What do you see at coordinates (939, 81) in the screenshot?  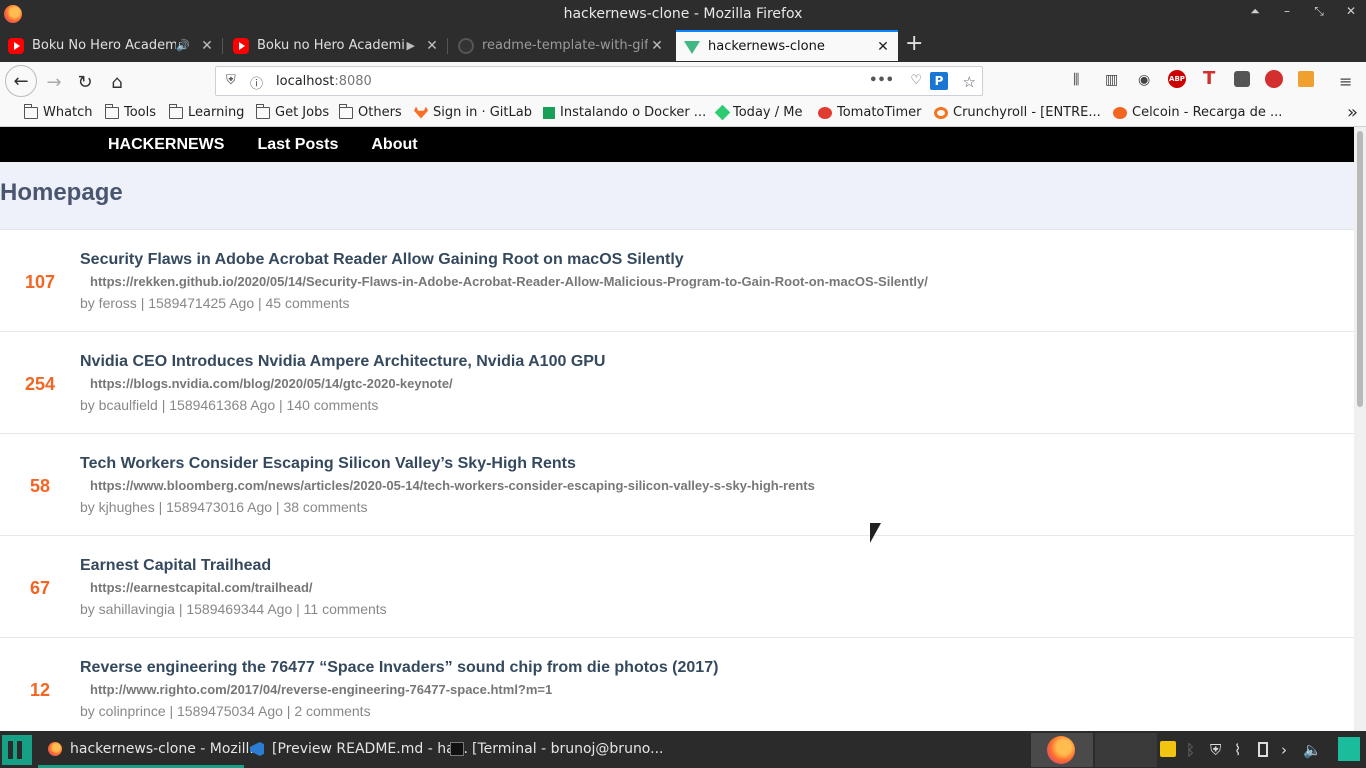 I see `extension-p-icon: P` at bounding box center [939, 81].